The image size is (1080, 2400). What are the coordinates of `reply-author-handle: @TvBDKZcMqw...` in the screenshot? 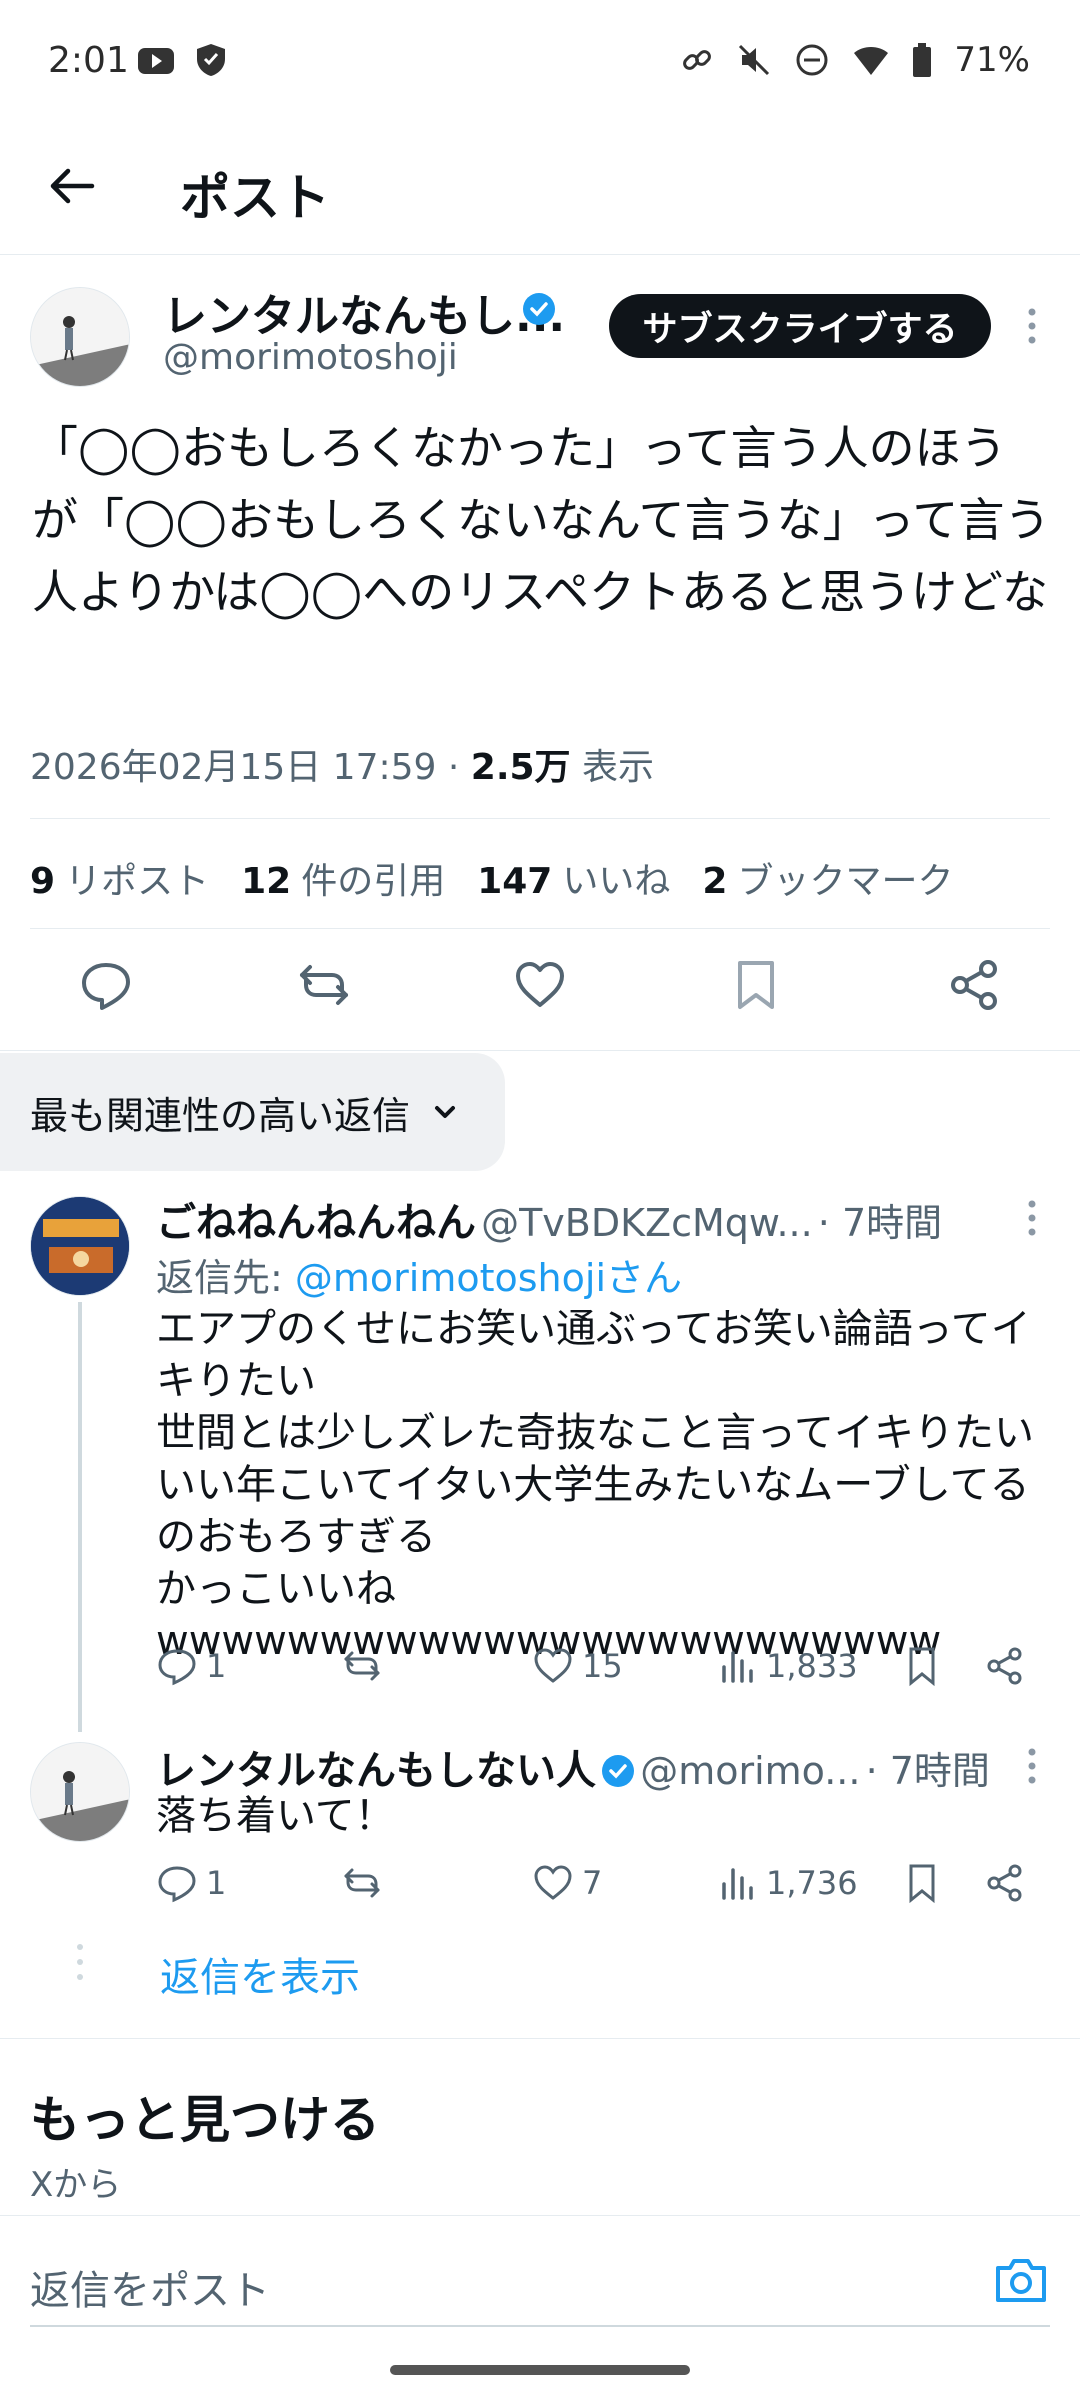 It's located at (647, 1223).